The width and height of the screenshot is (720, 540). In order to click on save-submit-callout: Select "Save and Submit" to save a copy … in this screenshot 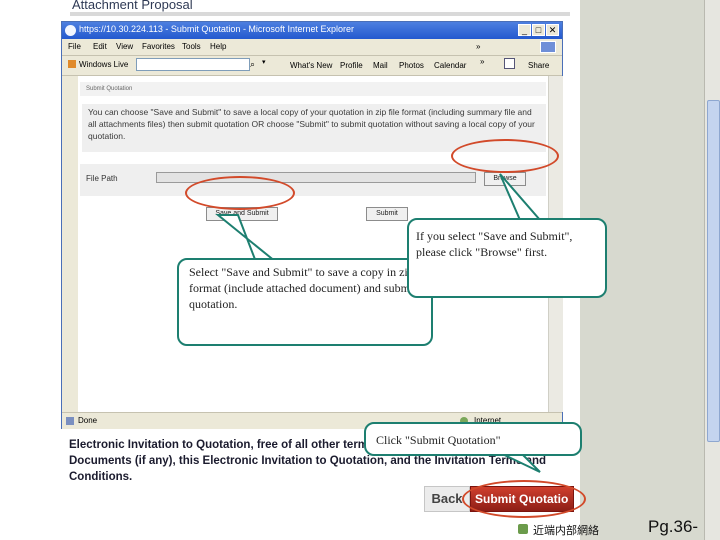, I will do `click(305, 302)`.